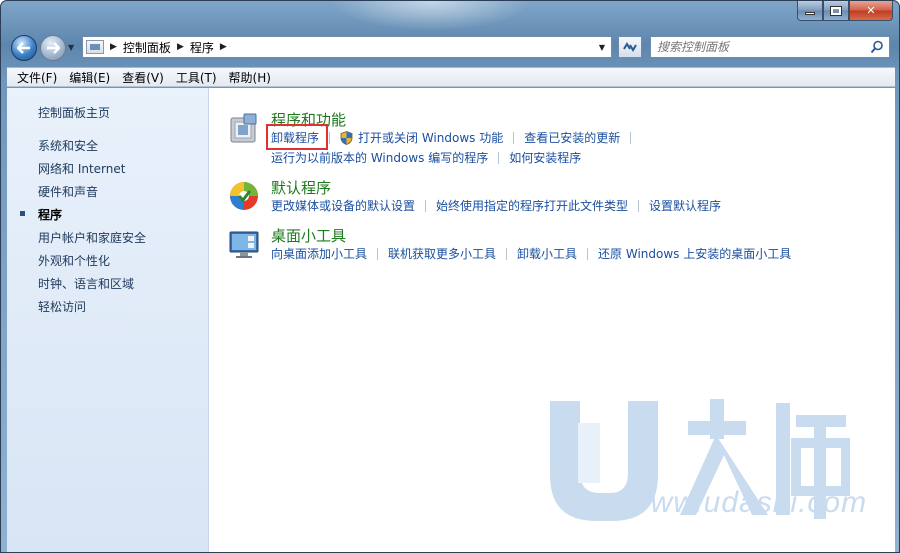  What do you see at coordinates (250, 77) in the screenshot?
I see `menu-help: 帮助(H)` at bounding box center [250, 77].